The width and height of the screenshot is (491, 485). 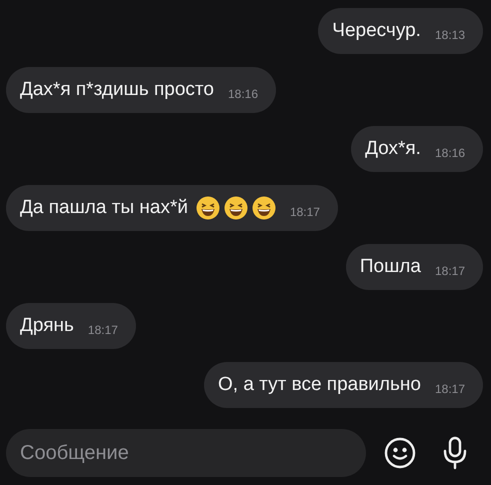 What do you see at coordinates (186, 453) in the screenshot?
I see `message-input-field: Сообщение` at bounding box center [186, 453].